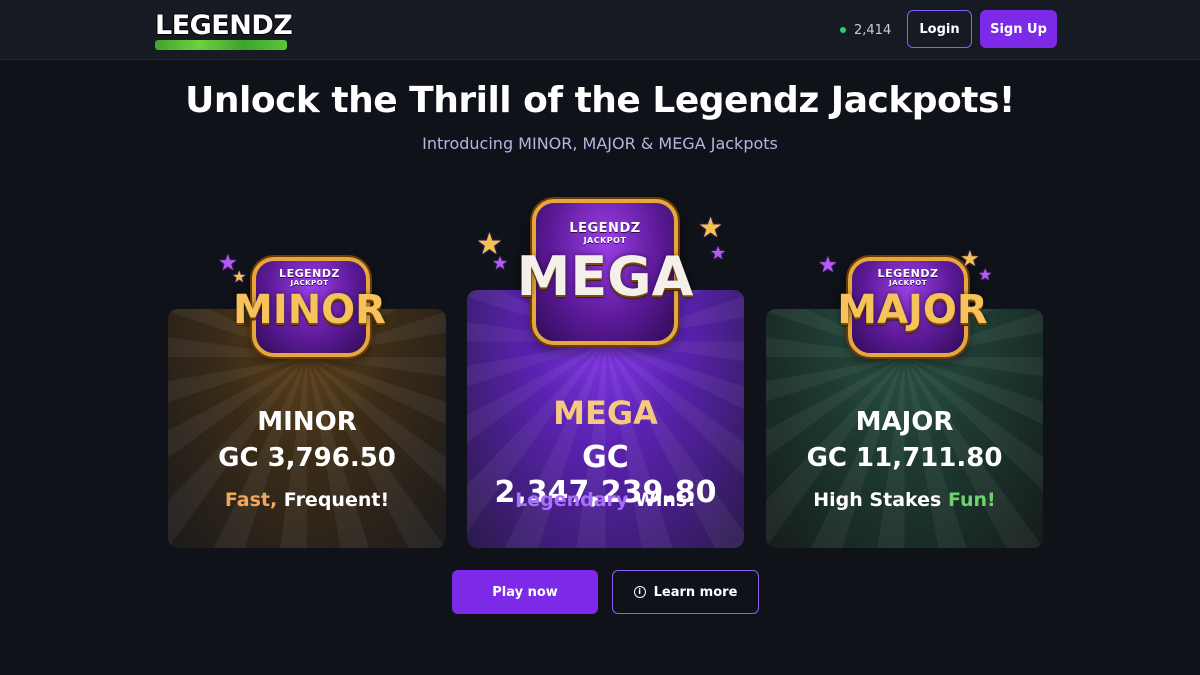  Describe the element at coordinates (843, 30) in the screenshot. I see `status-dot-icon` at that location.